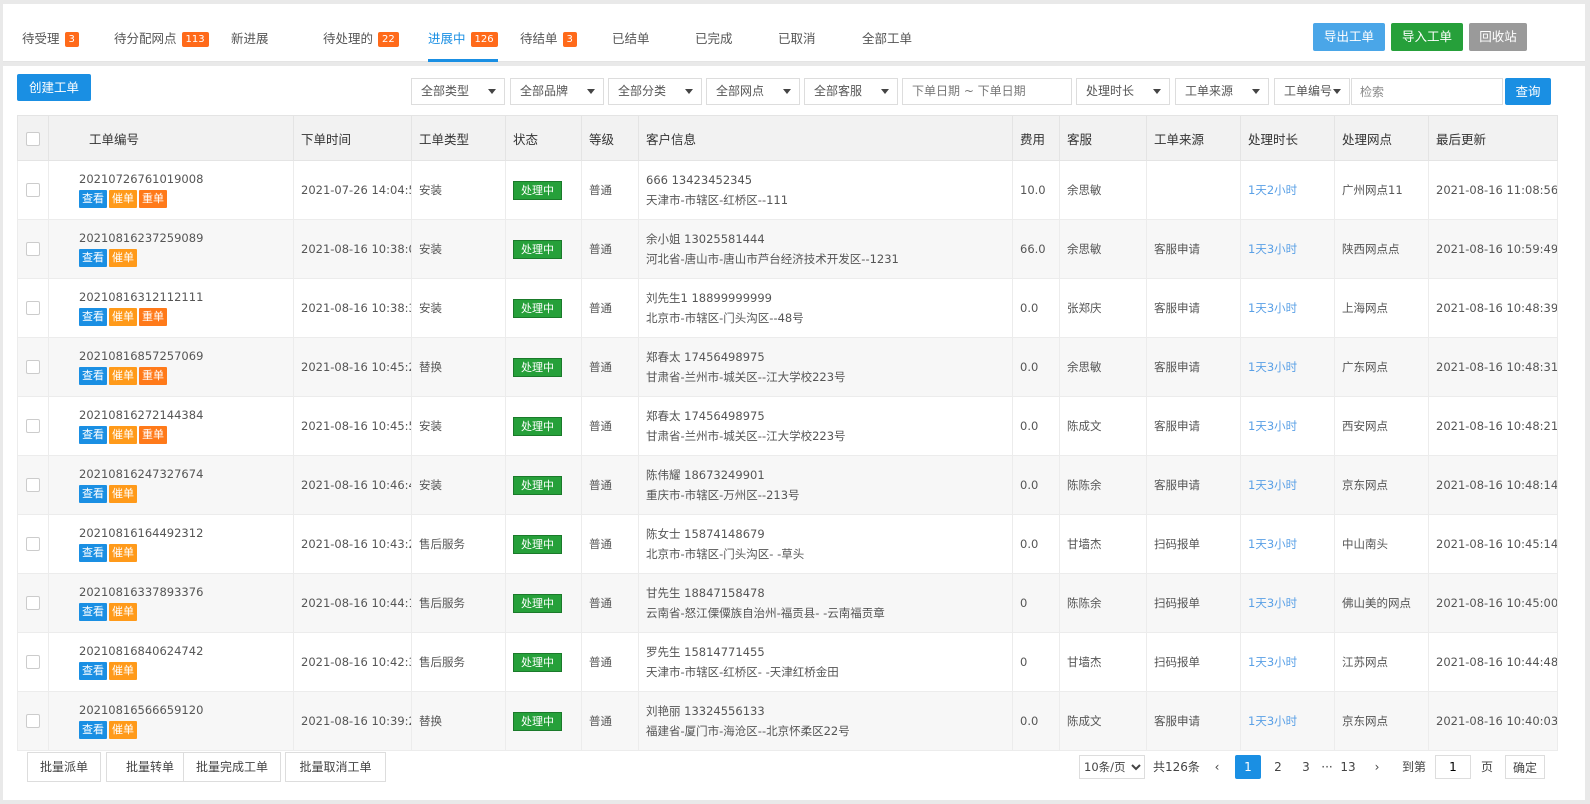 This screenshot has height=804, width=1590. I want to click on page-last-button: 13, so click(1348, 767).